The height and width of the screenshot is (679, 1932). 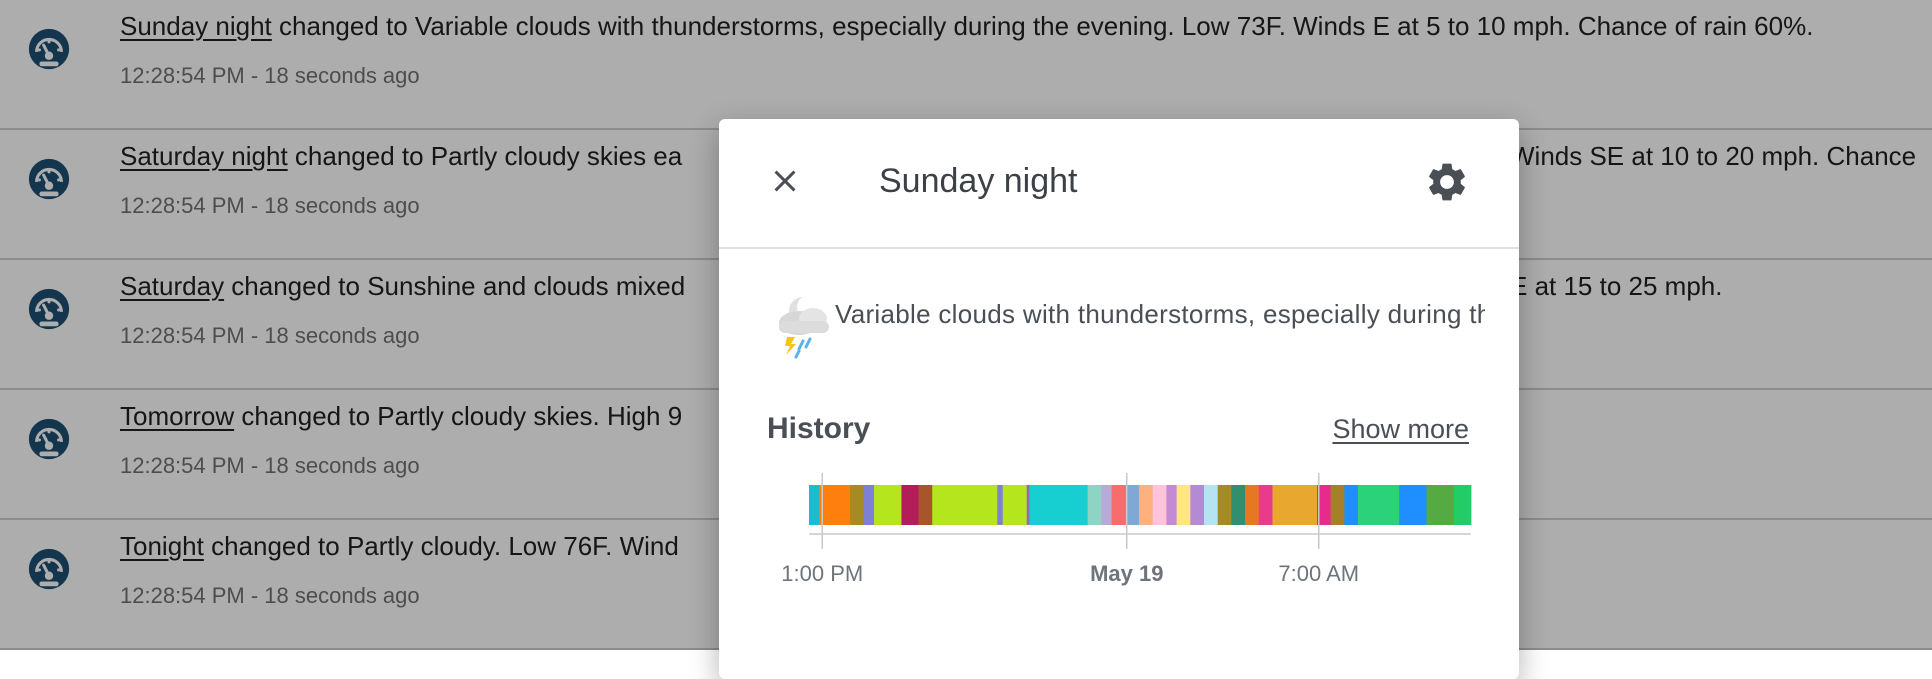 I want to click on timeline-label: 1:00 PM, so click(x=822, y=573).